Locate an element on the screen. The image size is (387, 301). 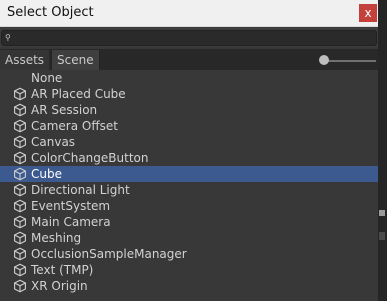
list-item-label: Text (TMP) is located at coordinates (62, 270).